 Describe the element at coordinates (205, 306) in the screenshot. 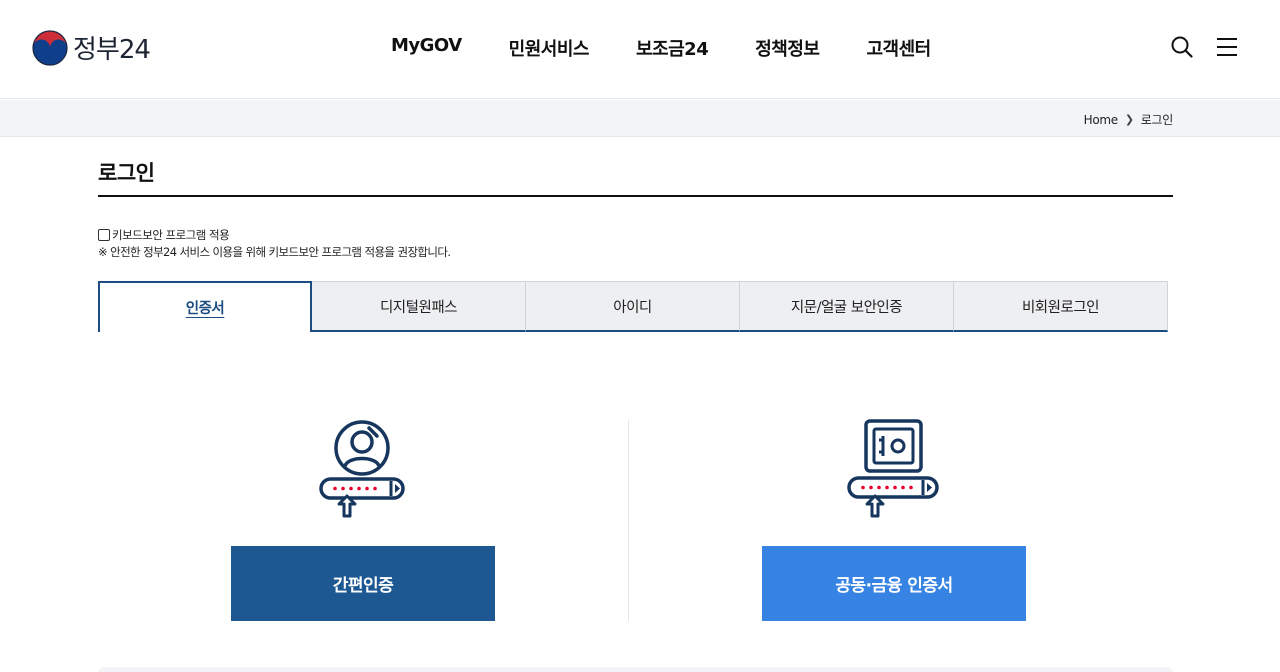

I see `tab-certificate: 인증서` at that location.